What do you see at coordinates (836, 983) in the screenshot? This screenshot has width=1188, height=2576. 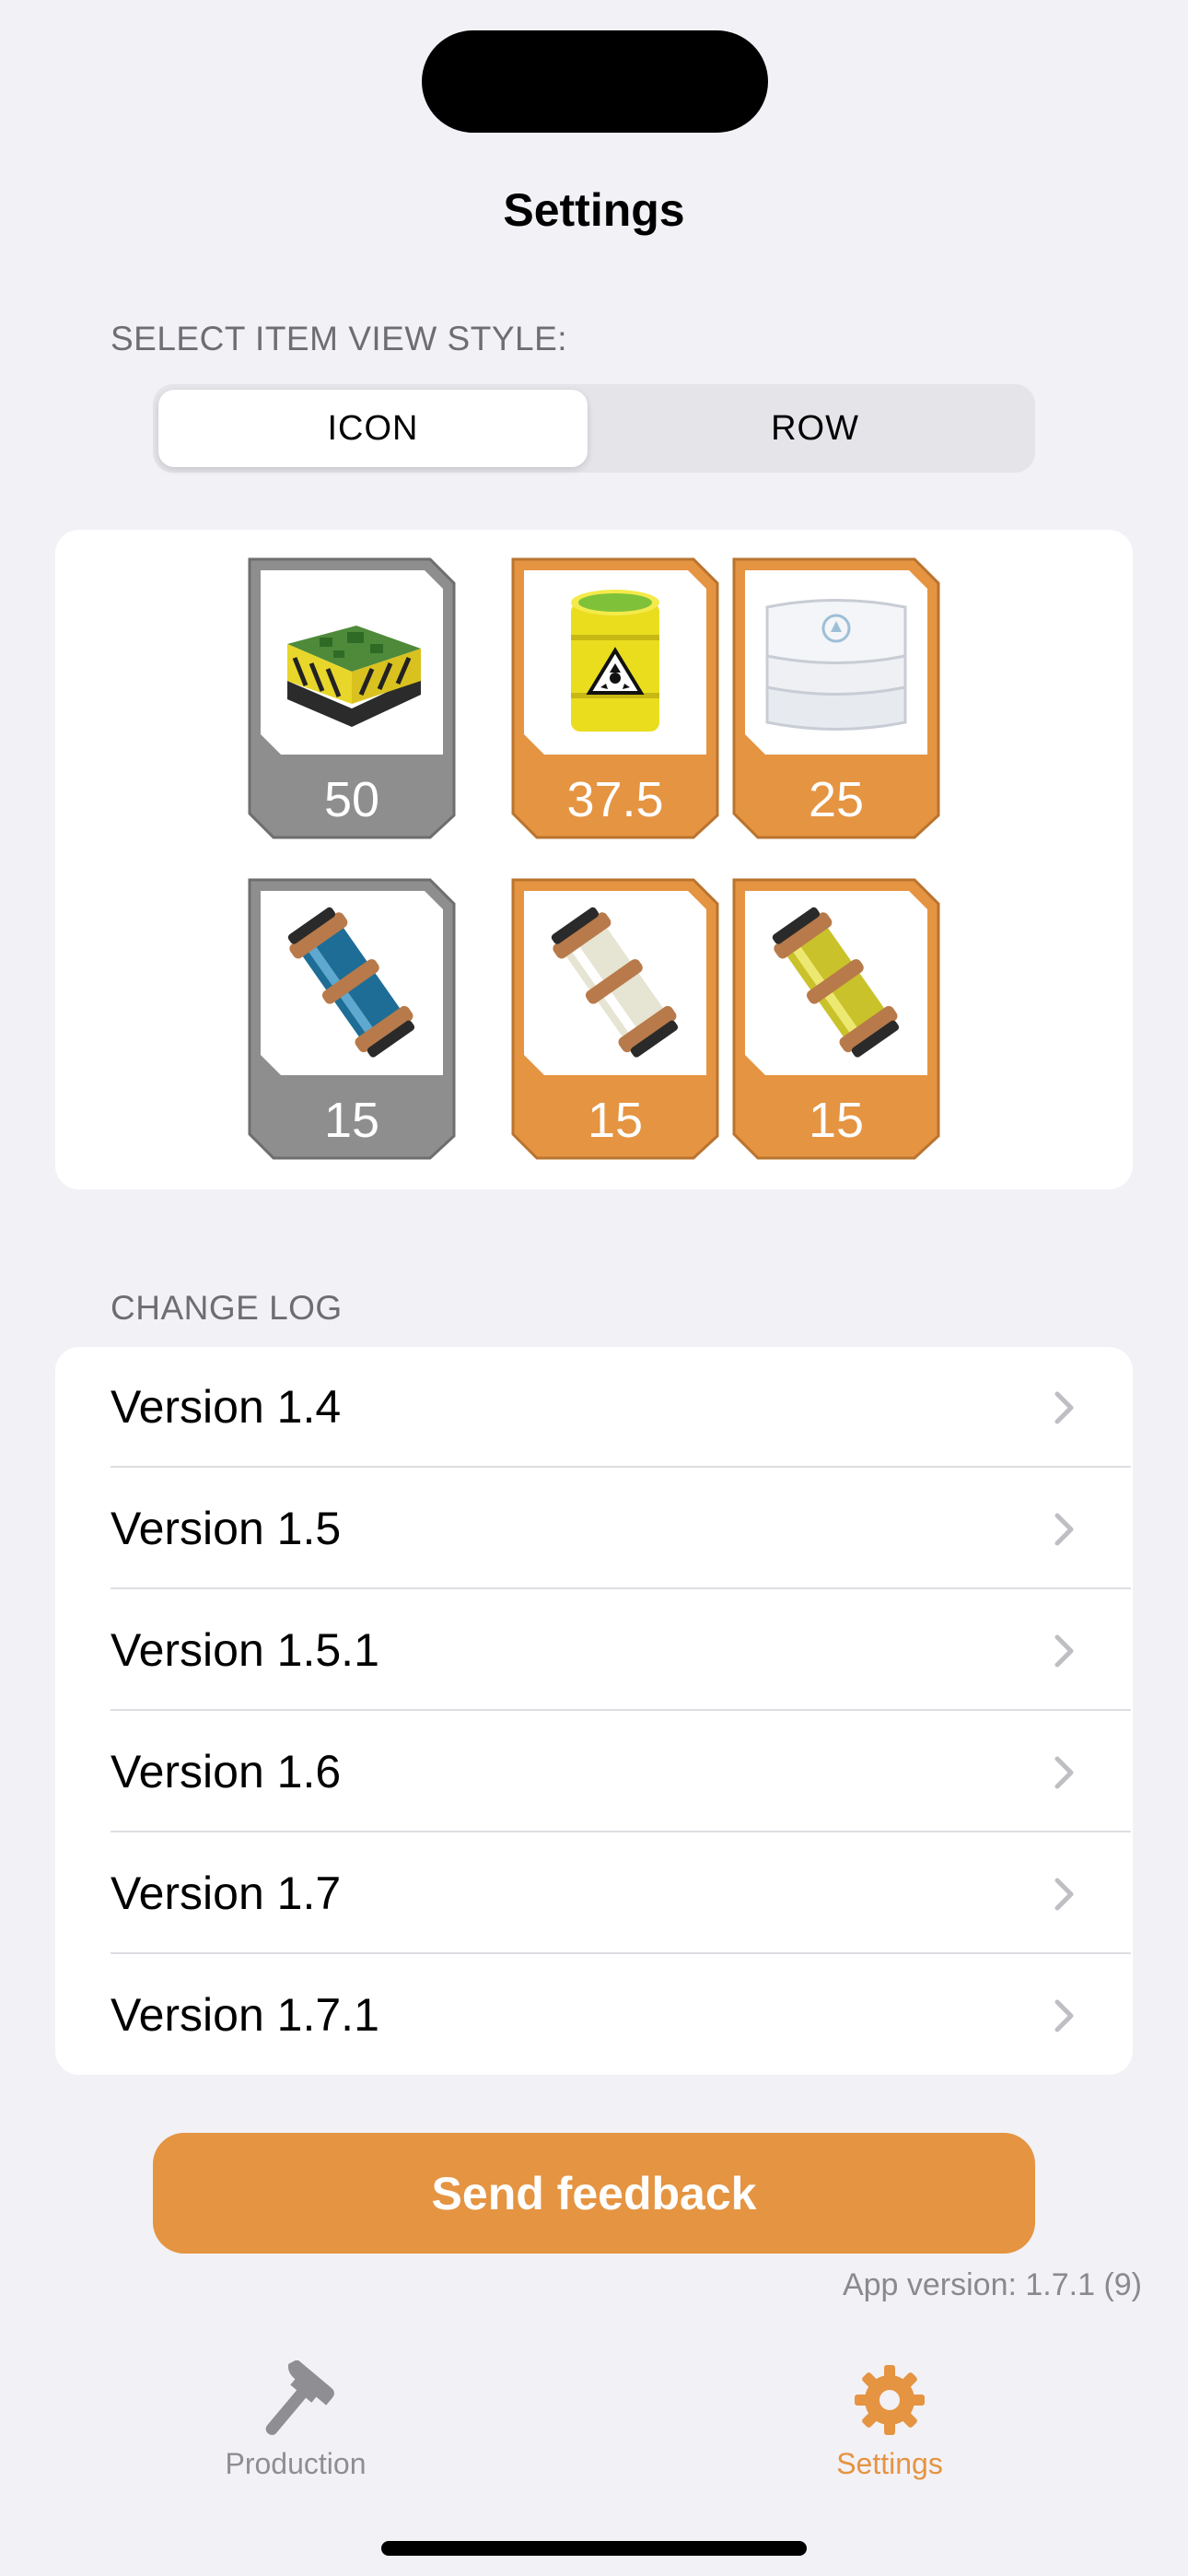 I see `yellow-canister-icon` at bounding box center [836, 983].